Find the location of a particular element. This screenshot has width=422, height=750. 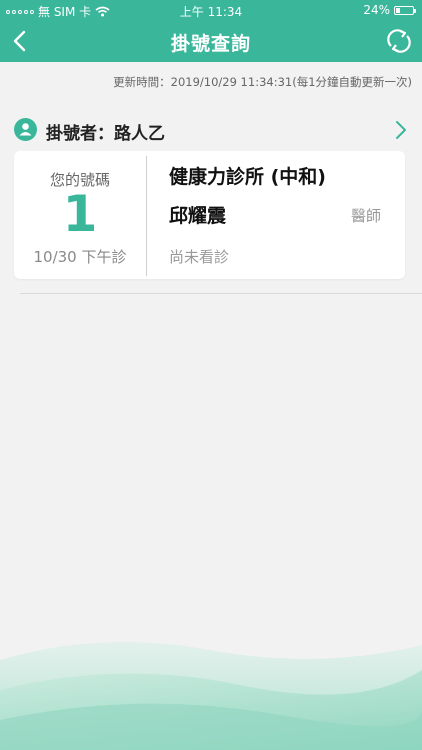

updated-time-text: 更新時間：2019/10/29 11:34:31(每1分鐘自動更新一次) is located at coordinates (262, 82).